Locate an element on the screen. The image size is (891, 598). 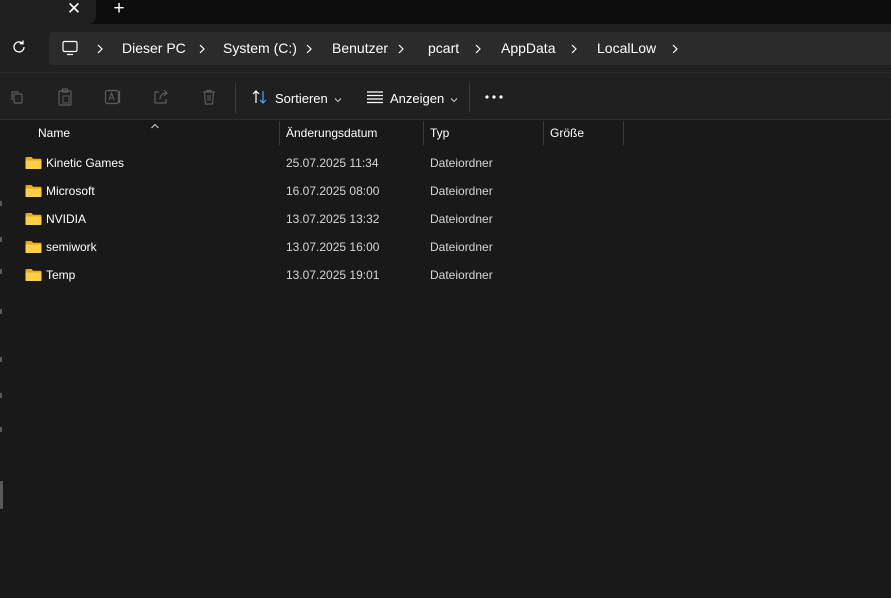
list-item: Microsoft 16.07.2025 08:00 Dateiordner is located at coordinates (455, 191).